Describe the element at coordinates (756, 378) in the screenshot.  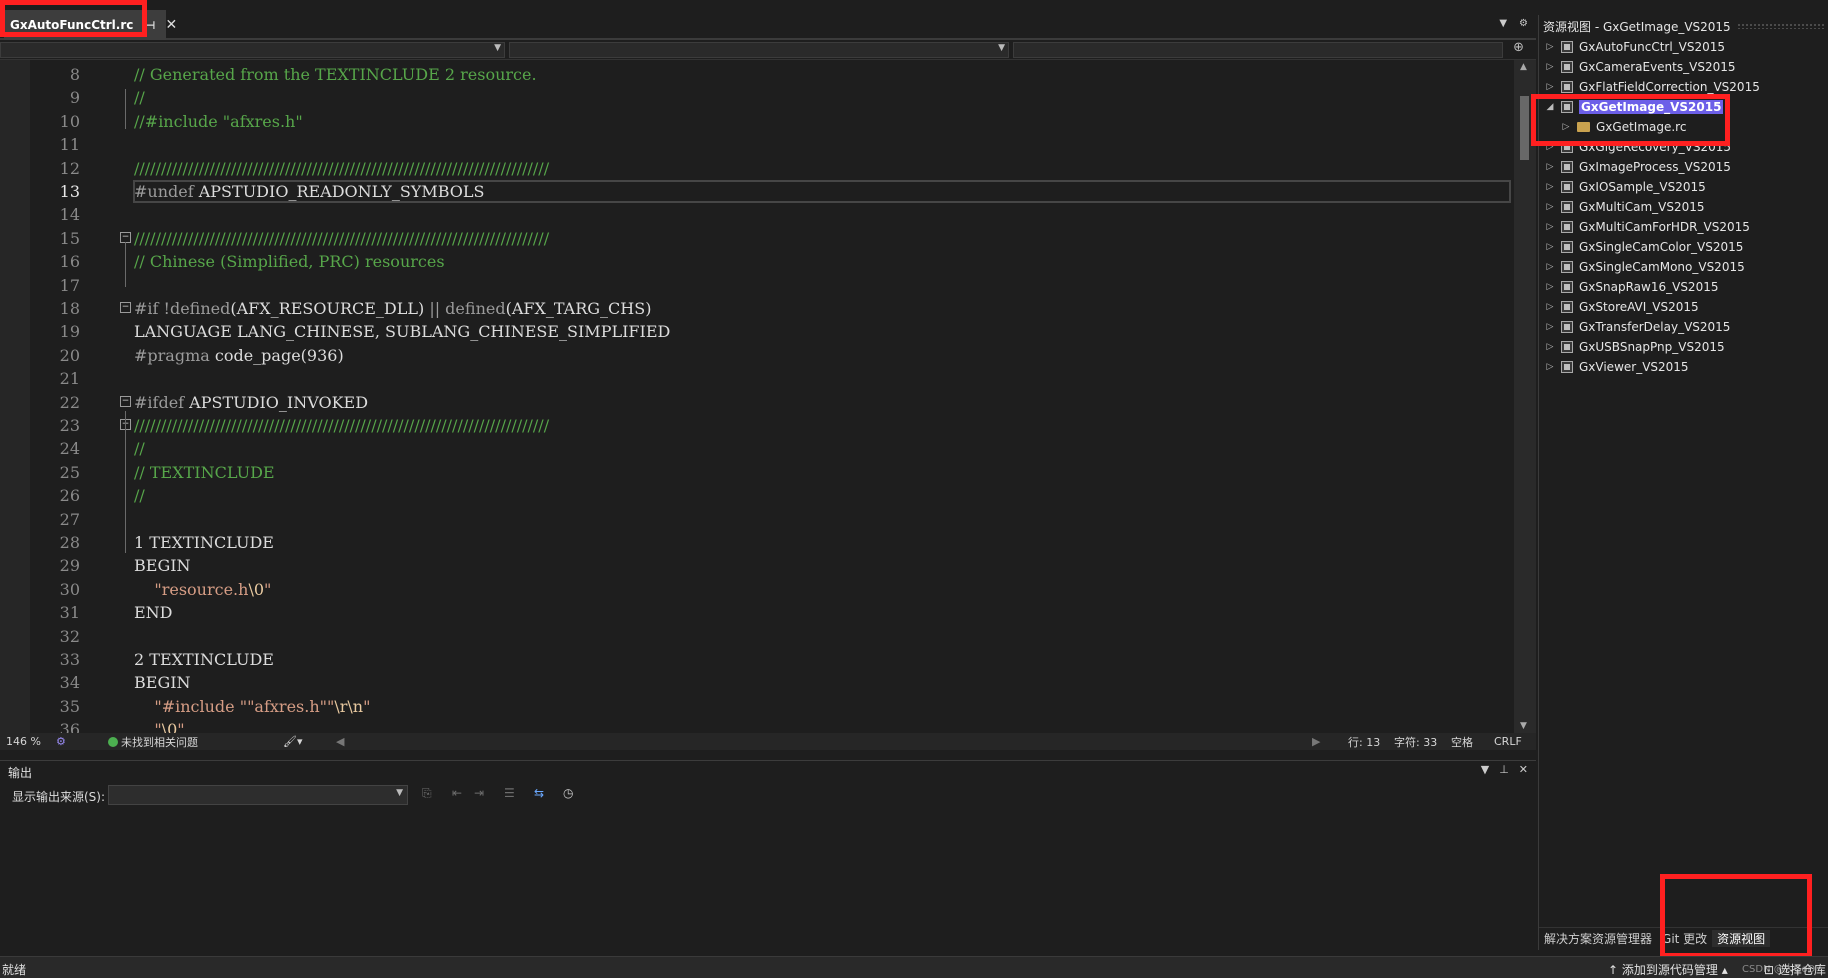
I see `code-line: 21` at that location.